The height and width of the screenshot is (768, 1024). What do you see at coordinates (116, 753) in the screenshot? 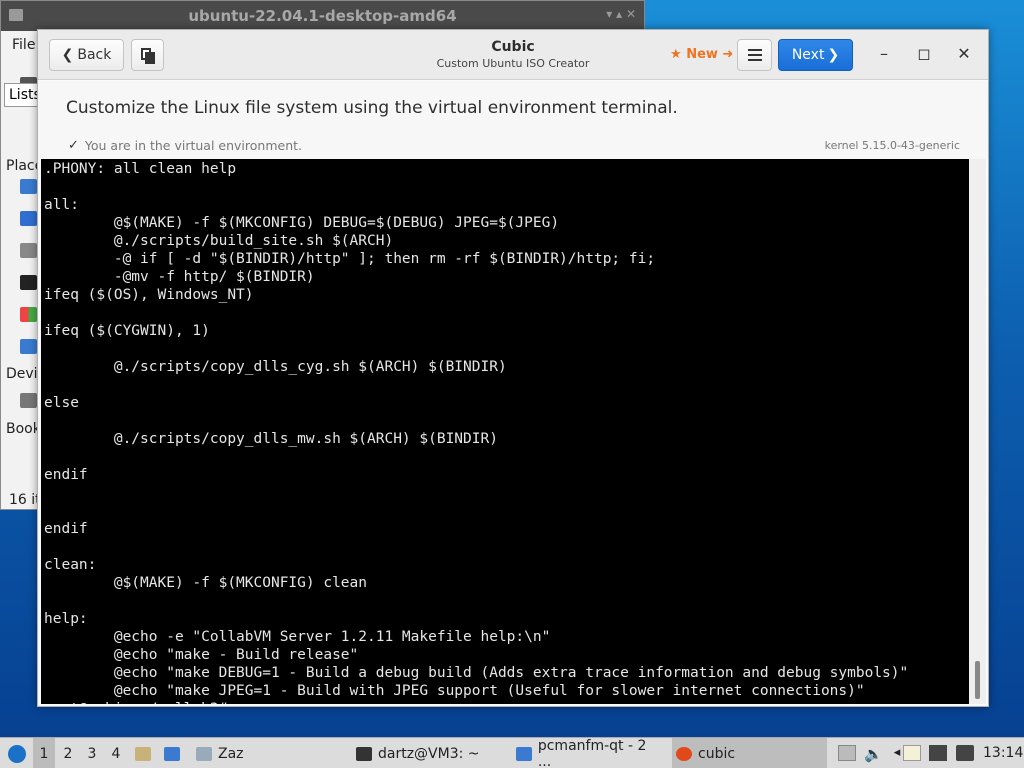
I see `workspace-4: 4` at bounding box center [116, 753].